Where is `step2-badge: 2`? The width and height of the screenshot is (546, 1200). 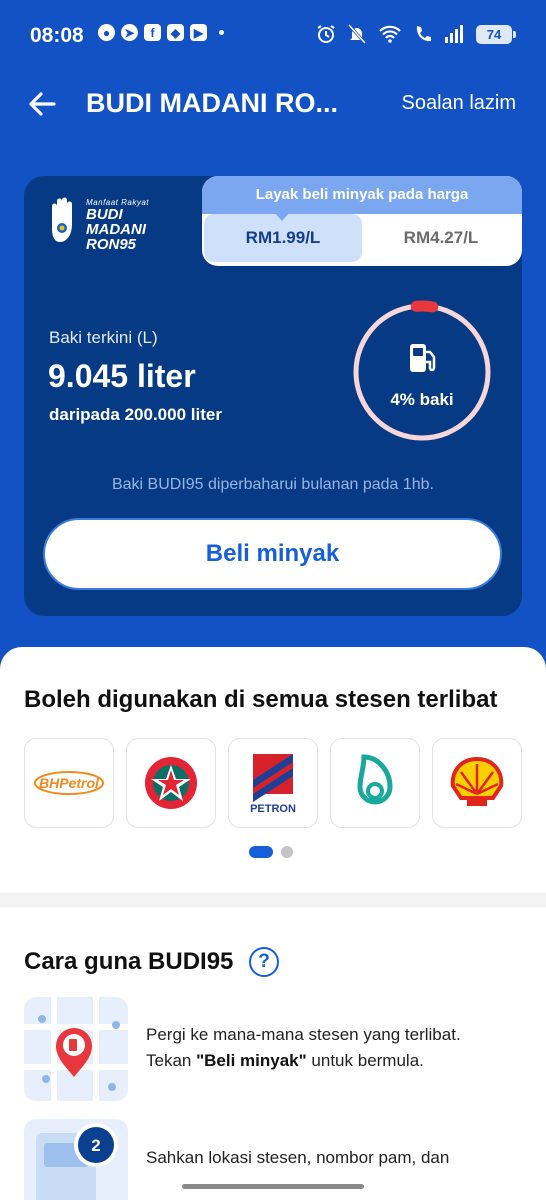
step2-badge: 2 is located at coordinates (95, 1145).